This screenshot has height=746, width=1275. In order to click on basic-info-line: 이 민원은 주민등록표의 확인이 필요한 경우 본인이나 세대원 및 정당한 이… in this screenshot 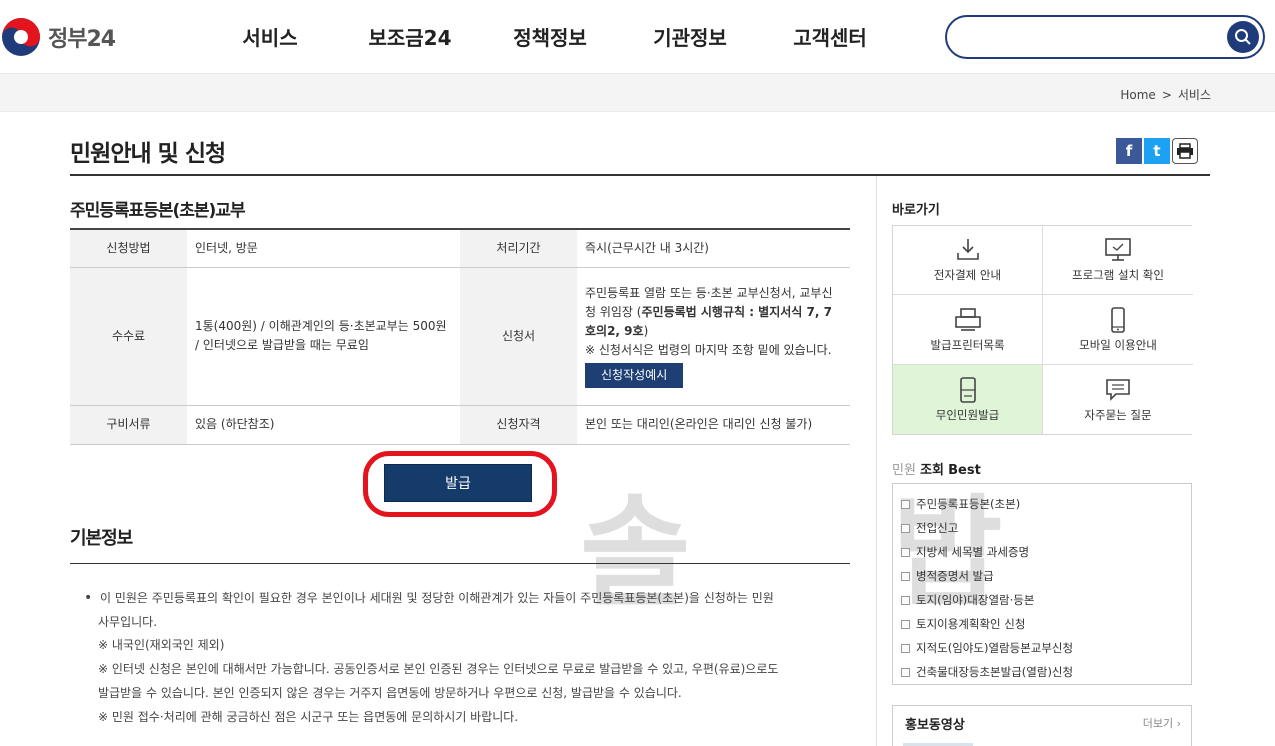, I will do `click(437, 598)`.